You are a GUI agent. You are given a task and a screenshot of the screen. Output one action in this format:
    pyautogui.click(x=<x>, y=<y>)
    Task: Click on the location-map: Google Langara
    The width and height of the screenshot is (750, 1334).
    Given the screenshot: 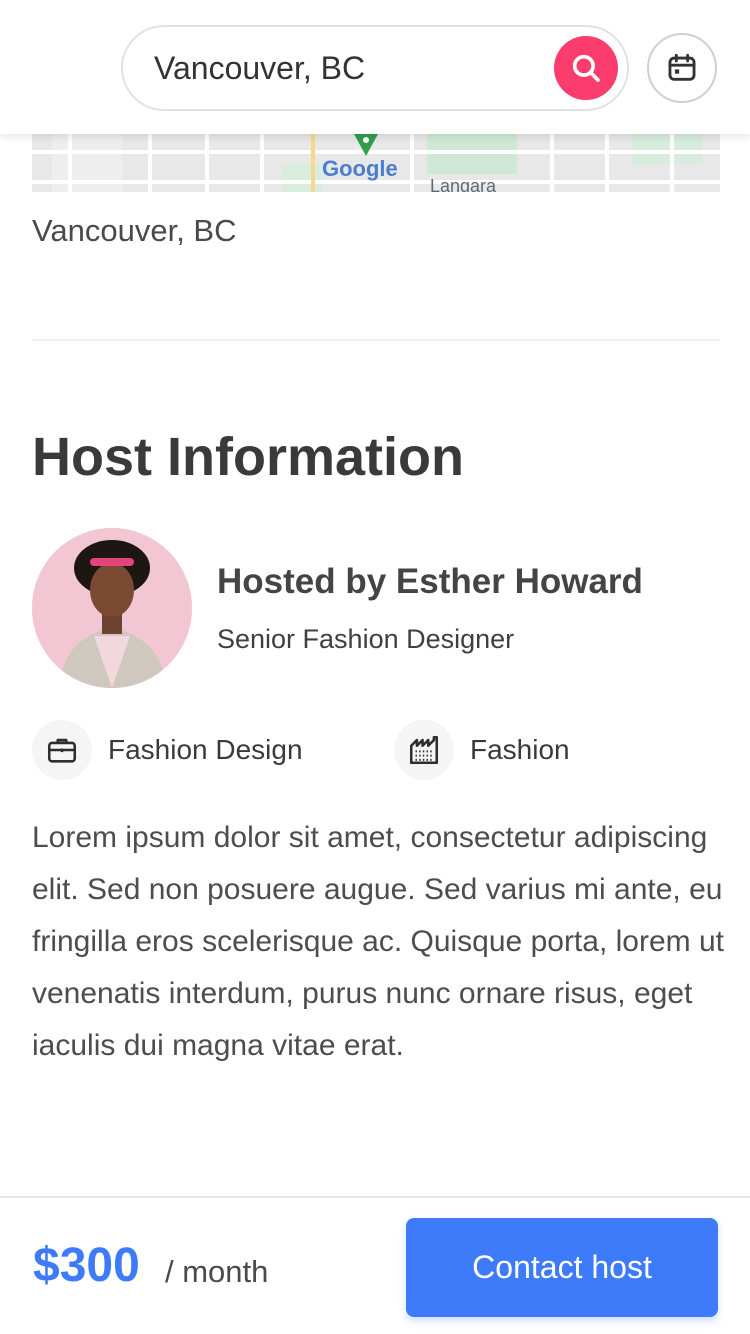 What is the action you would take?
    pyautogui.click(x=376, y=163)
    